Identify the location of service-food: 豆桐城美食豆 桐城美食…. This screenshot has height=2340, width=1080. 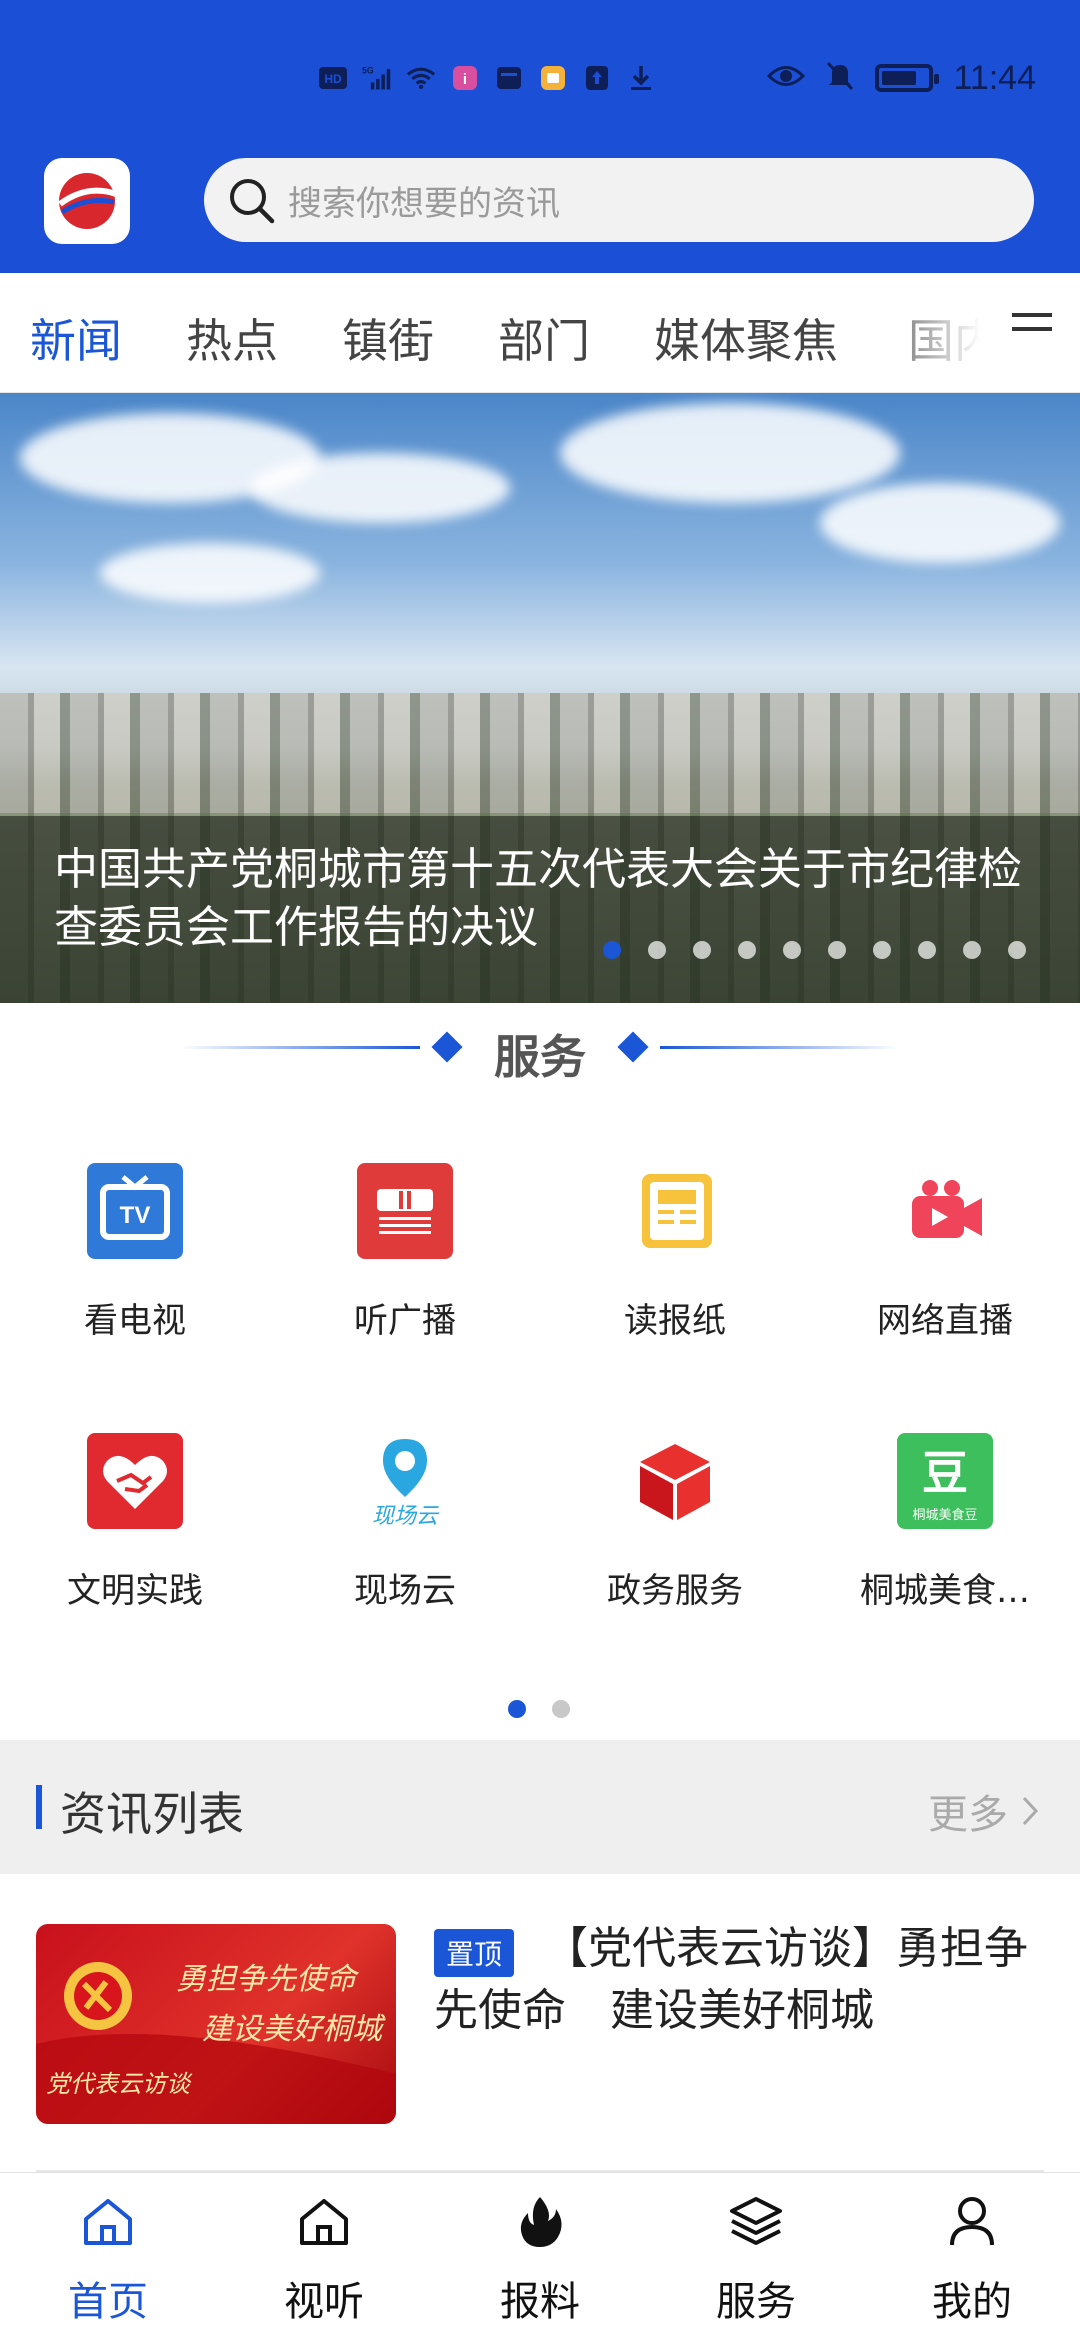
(945, 1533).